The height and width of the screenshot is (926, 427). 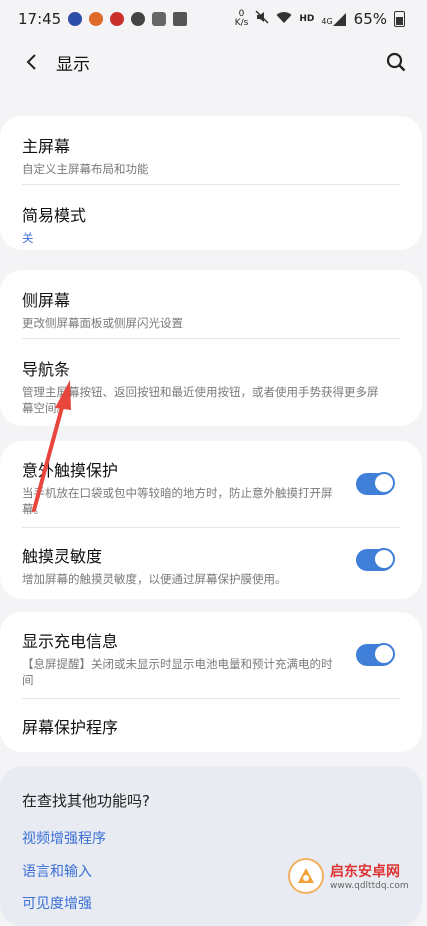 What do you see at coordinates (284, 19) in the screenshot?
I see `wifi-icon` at bounding box center [284, 19].